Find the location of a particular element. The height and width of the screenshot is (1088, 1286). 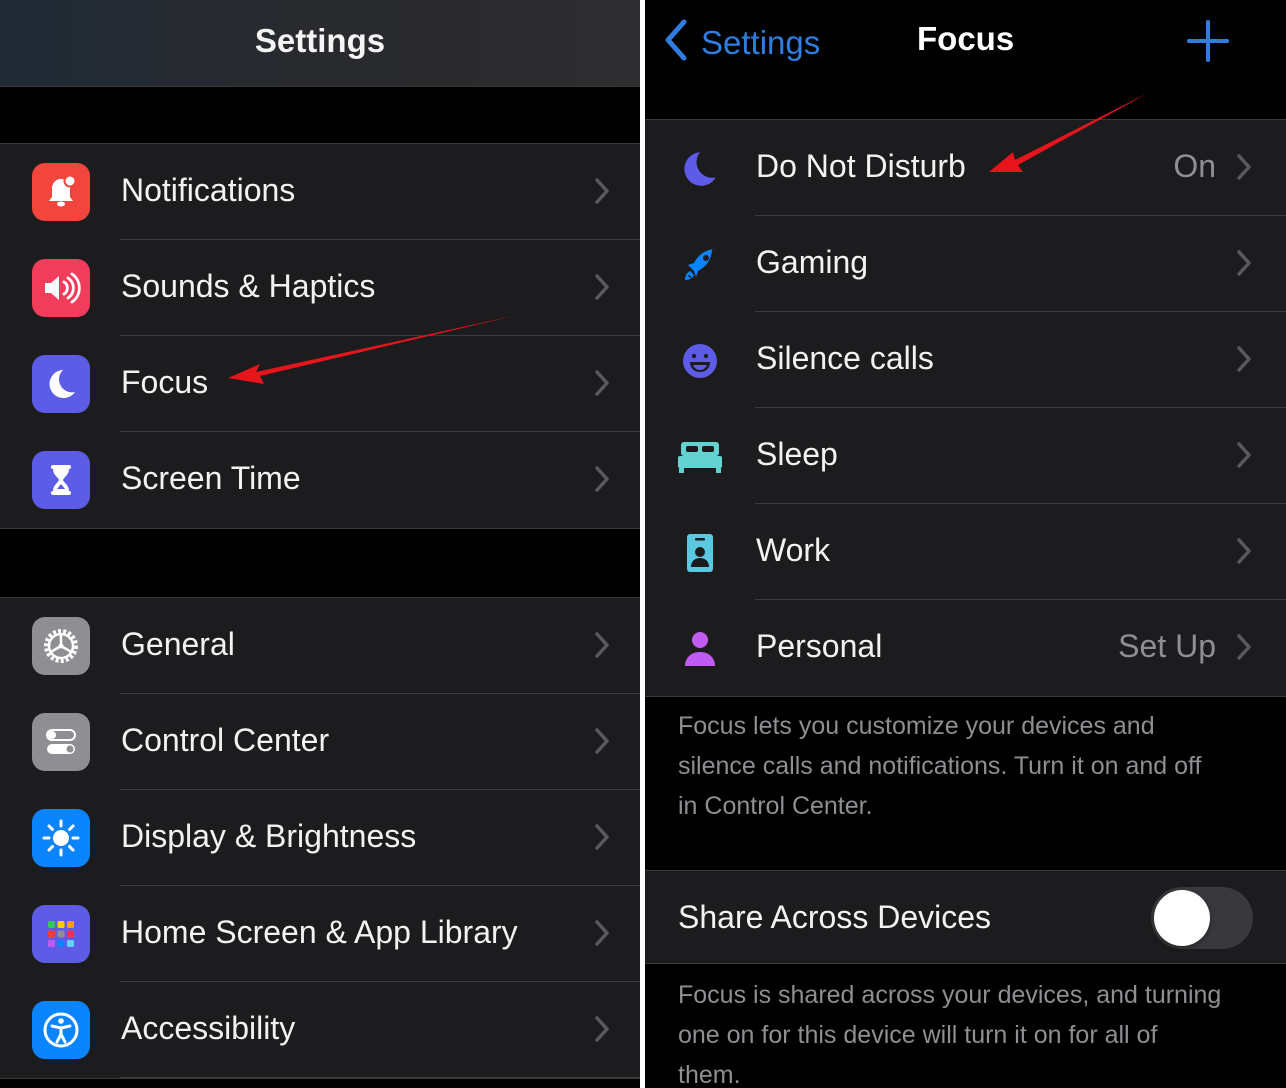

focus-item-label: Work is located at coordinates (793, 550).